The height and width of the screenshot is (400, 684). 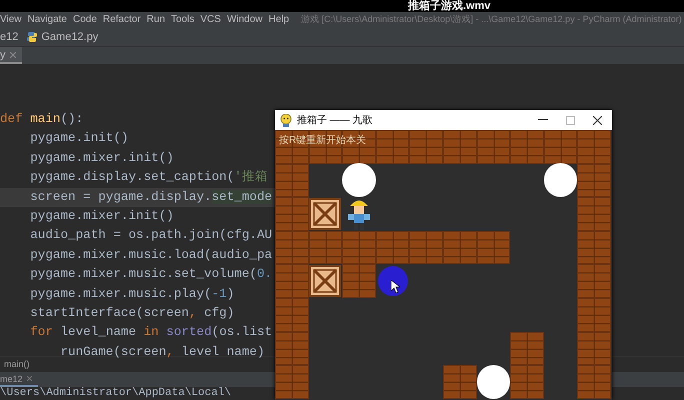 What do you see at coordinates (19, 379) in the screenshot?
I see `run-tab: me12` at bounding box center [19, 379].